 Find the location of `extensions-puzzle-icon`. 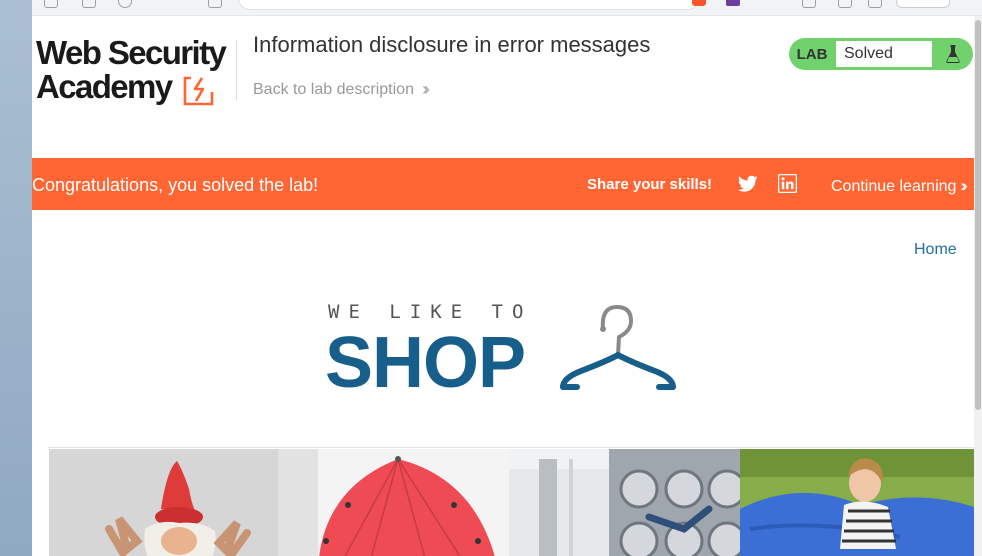

extensions-puzzle-icon is located at coordinates (809, 4).